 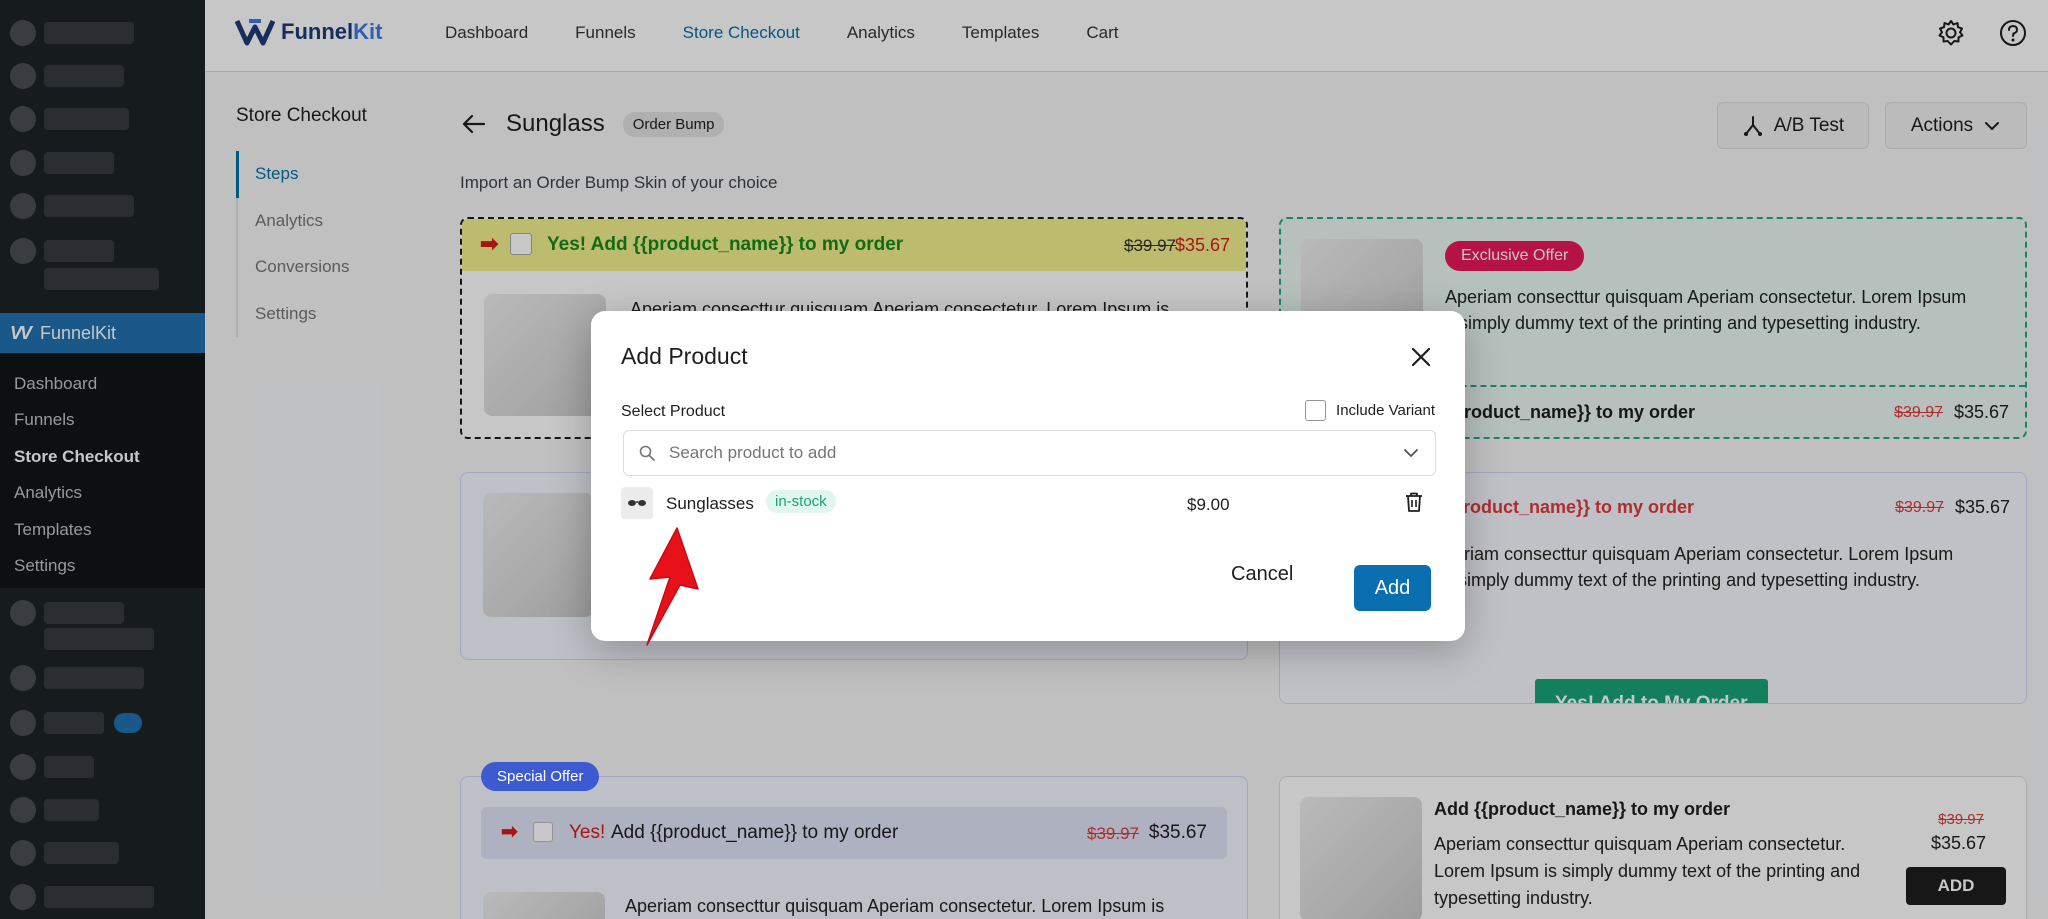 I want to click on include-variant-option: Include Variant, so click(x=1370, y=410).